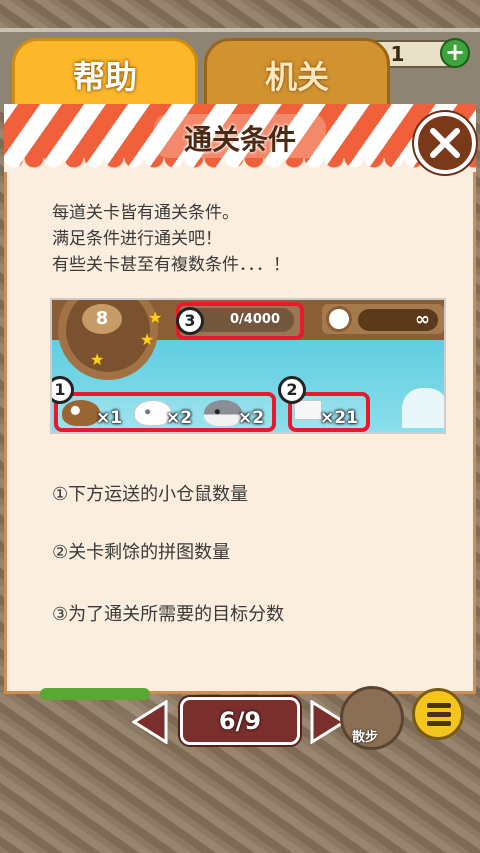  Describe the element at coordinates (150, 722) in the screenshot. I see `arrow-left-icon` at that location.